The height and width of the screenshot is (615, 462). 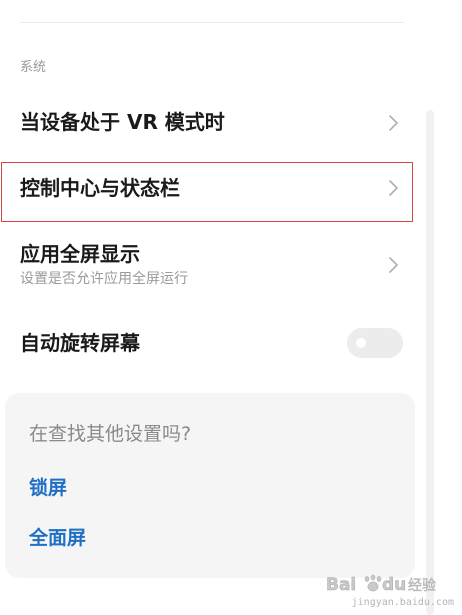 I want to click on auto-rotate-toggle, so click(x=375, y=343).